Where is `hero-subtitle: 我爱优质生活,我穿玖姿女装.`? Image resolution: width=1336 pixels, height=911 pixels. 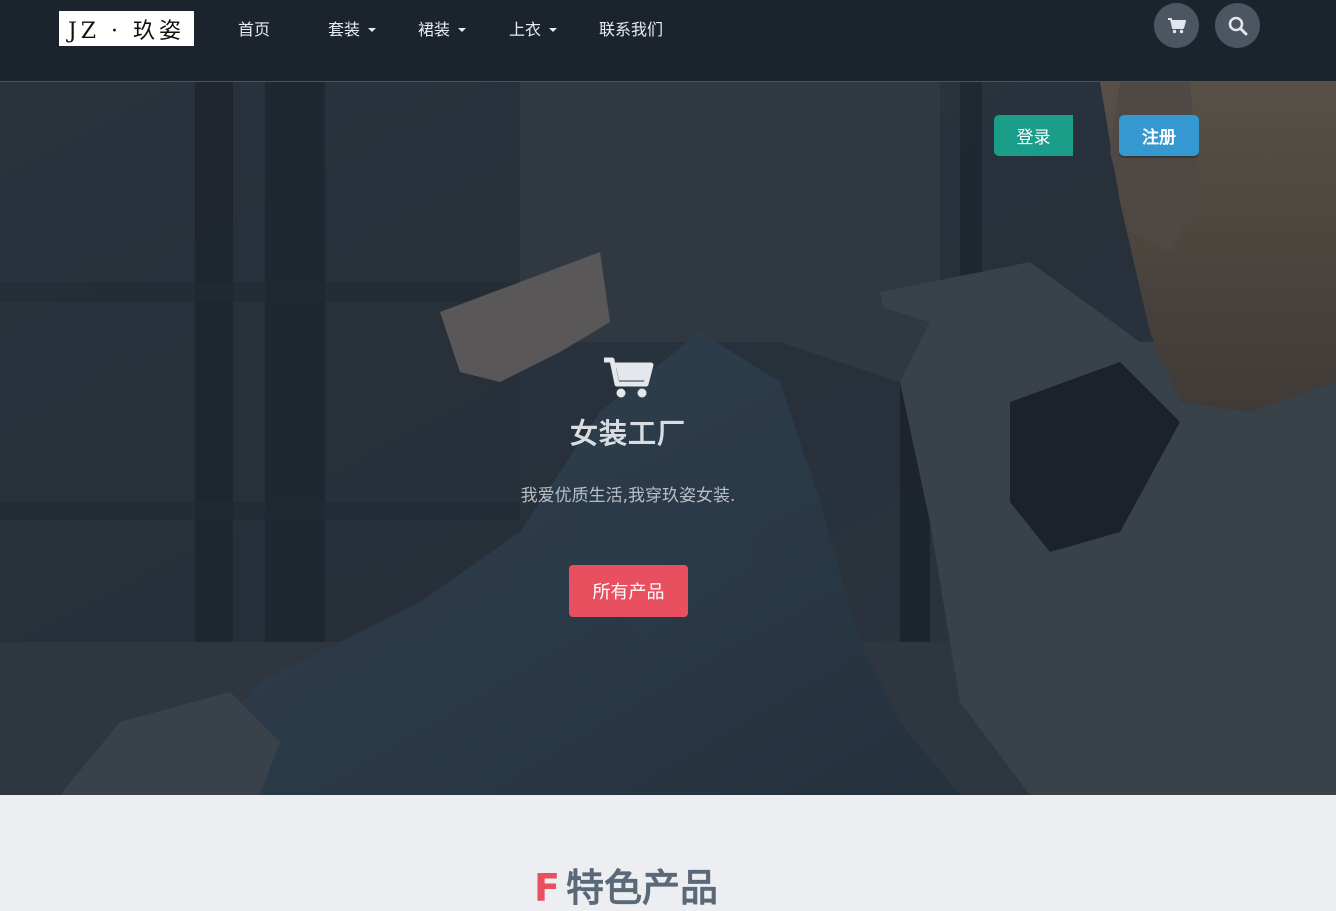 hero-subtitle: 我爱优质生活,我穿玖姿女装. is located at coordinates (628, 496).